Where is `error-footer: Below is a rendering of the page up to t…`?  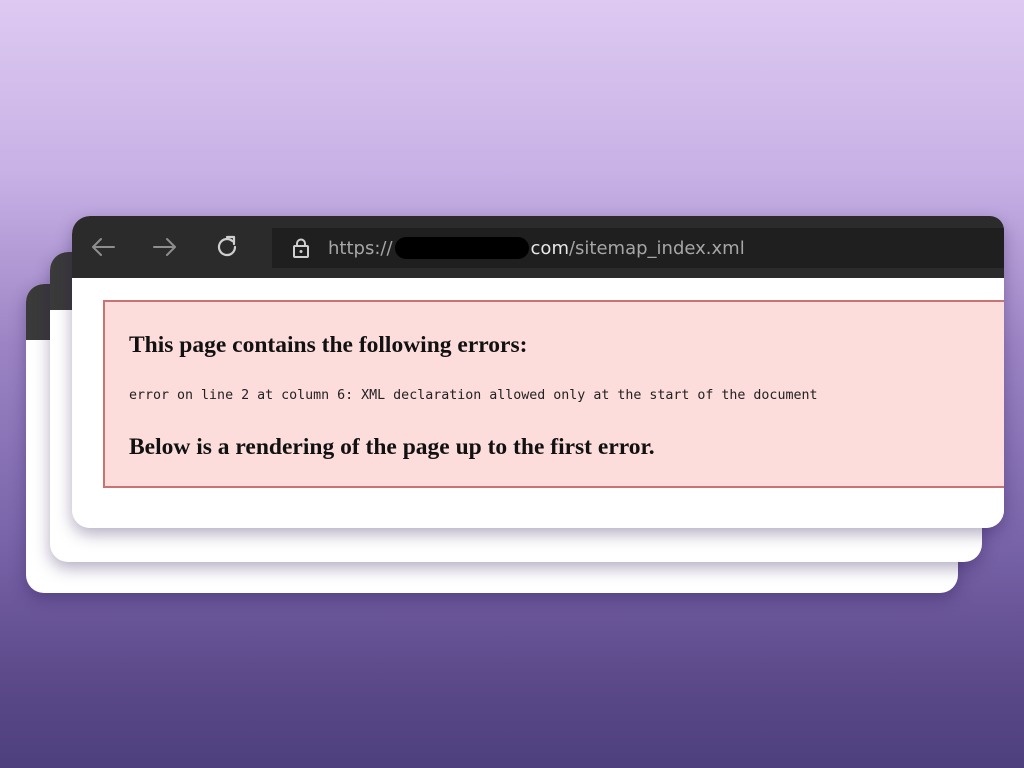 error-footer: Below is a rendering of the page up to t… is located at coordinates (392, 447).